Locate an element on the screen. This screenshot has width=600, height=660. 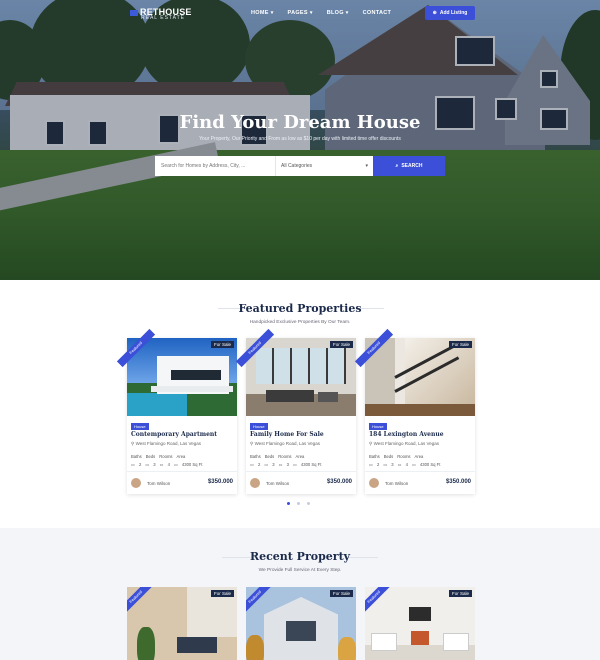
add-listing-button: ⊕ Add Listing is located at coordinates (450, 13).